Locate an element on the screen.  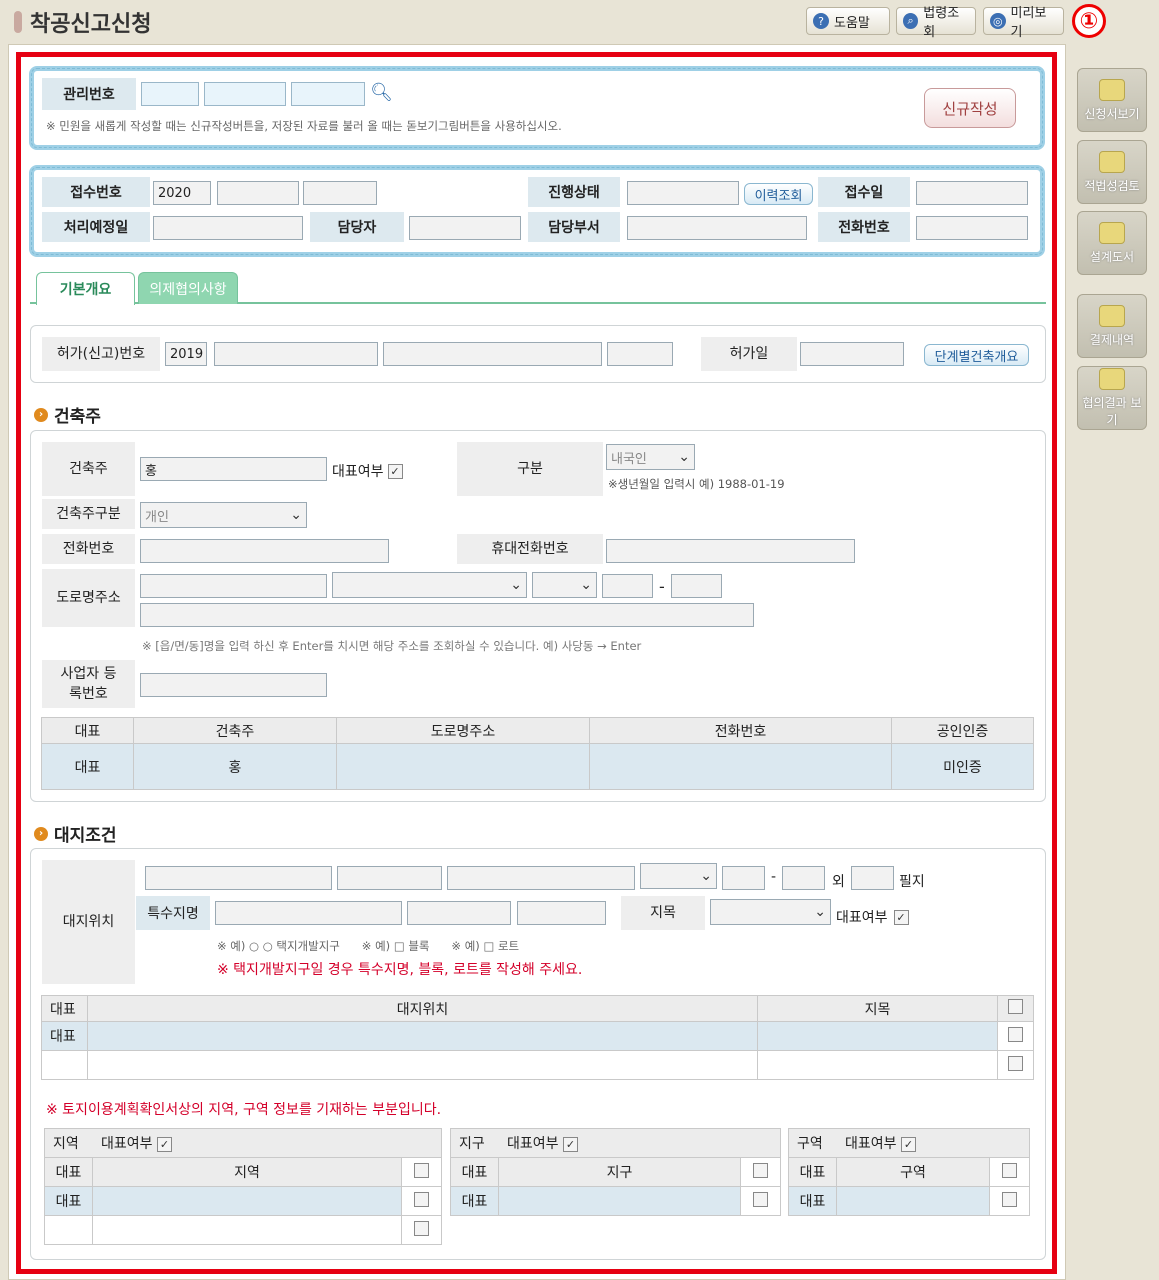
preview-label: 미리보기 is located at coordinates (1028, 23).